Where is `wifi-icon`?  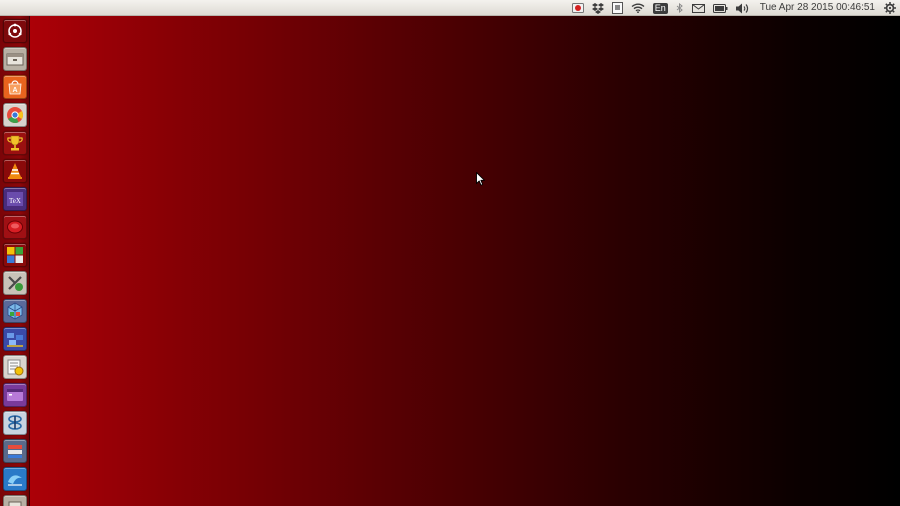
wifi-icon is located at coordinates (638, 8).